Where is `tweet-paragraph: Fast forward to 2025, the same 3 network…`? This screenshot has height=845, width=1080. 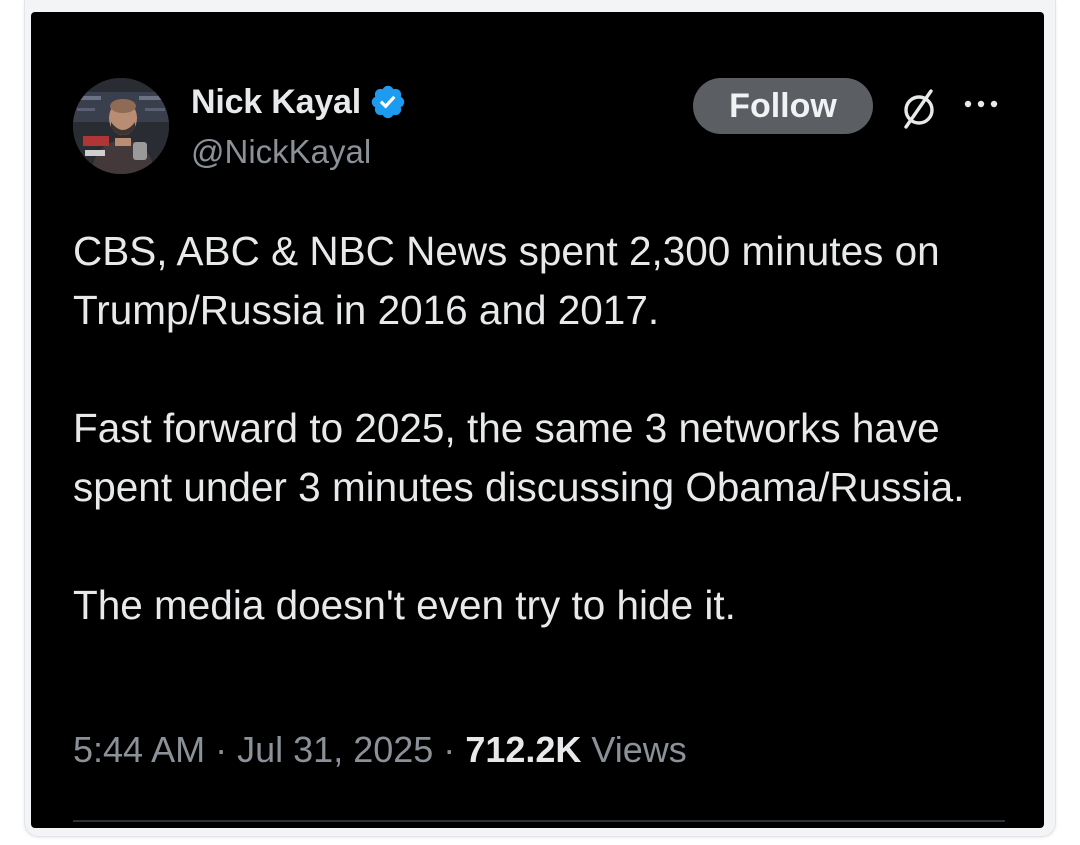
tweet-paragraph: Fast forward to 2025, the same 3 network… is located at coordinates (519, 457).